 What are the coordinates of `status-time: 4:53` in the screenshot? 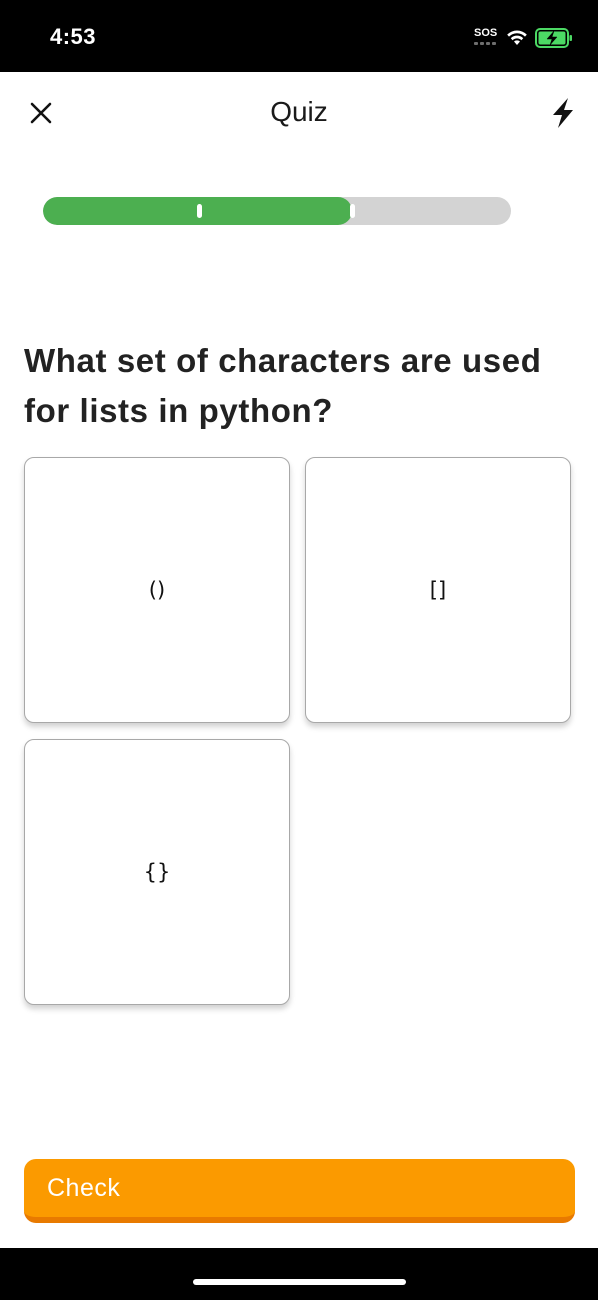 It's located at (73, 36).